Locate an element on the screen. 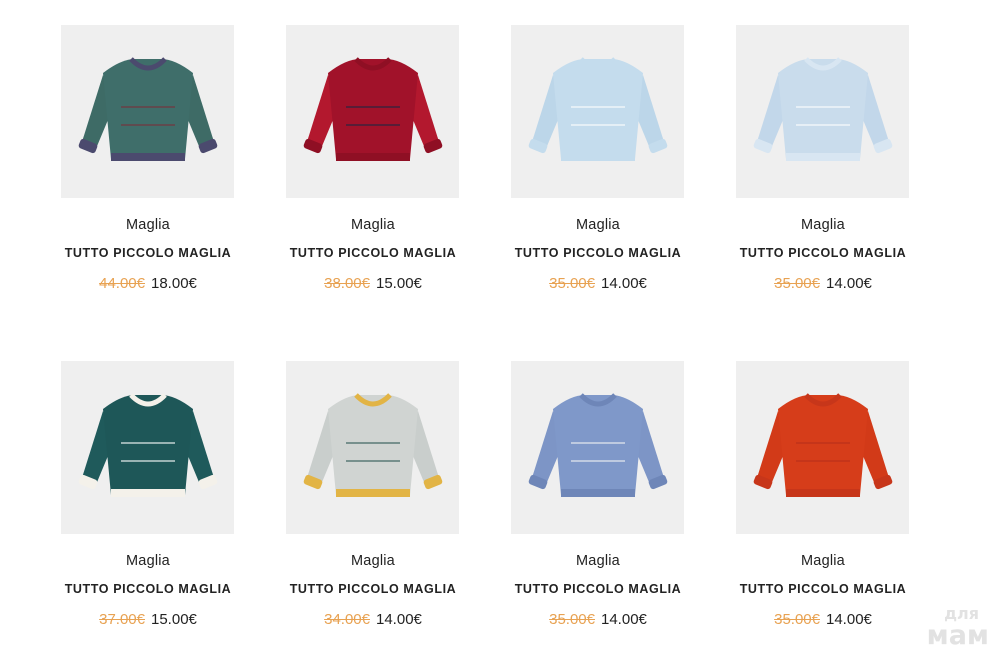 The width and height of the screenshot is (1003, 659). sale-price: 18.00€ is located at coordinates (174, 283).